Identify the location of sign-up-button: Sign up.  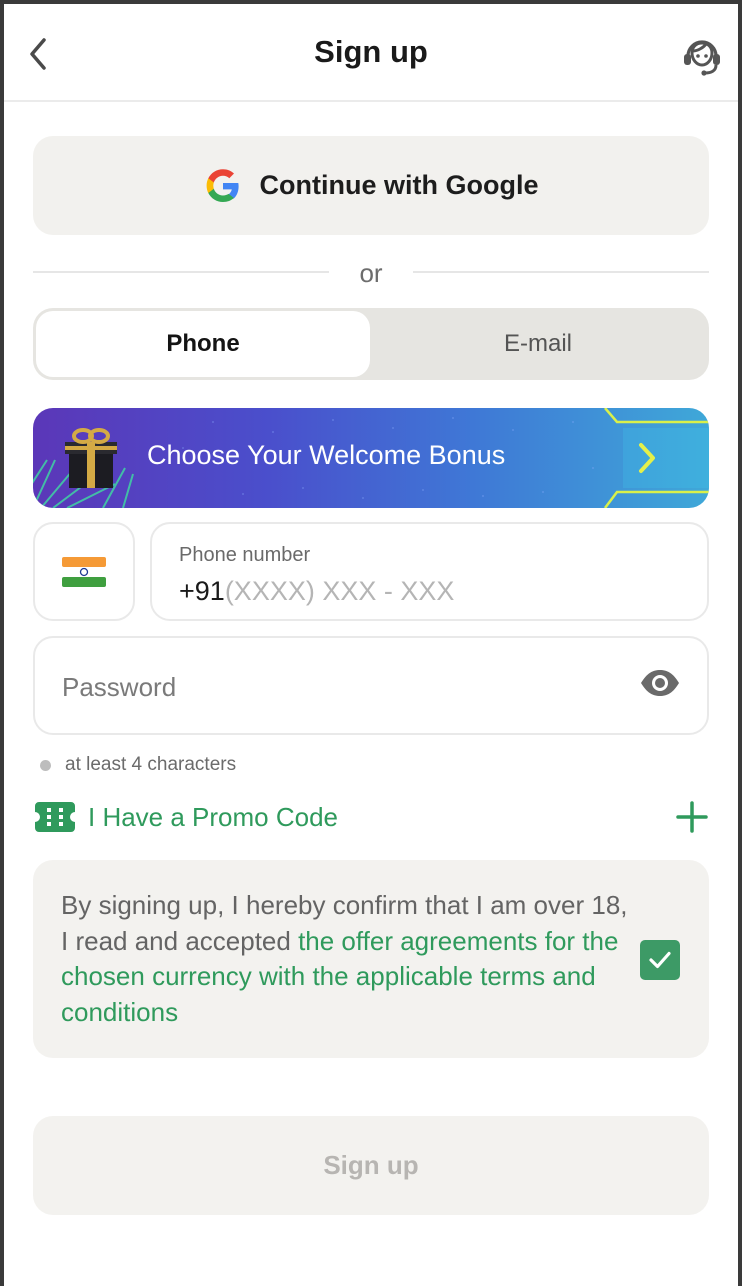
(371, 1165).